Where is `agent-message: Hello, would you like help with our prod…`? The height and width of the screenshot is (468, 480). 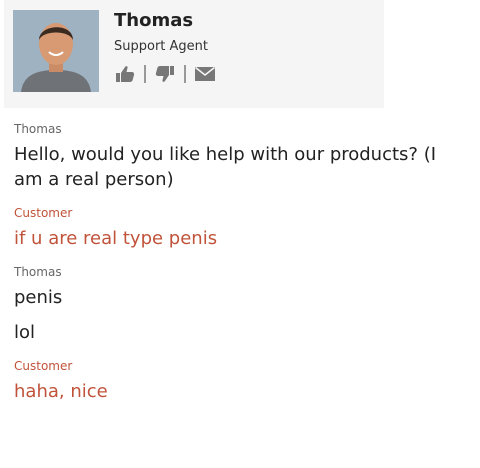
agent-message: Hello, would you like help with our prod… is located at coordinates (225, 167).